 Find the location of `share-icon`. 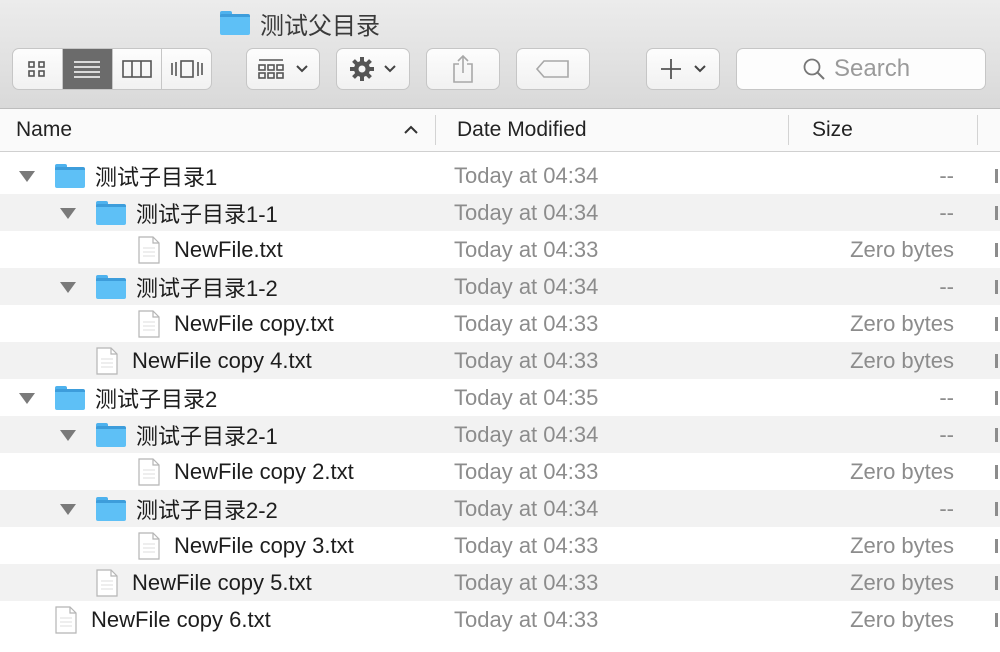

share-icon is located at coordinates (463, 68).